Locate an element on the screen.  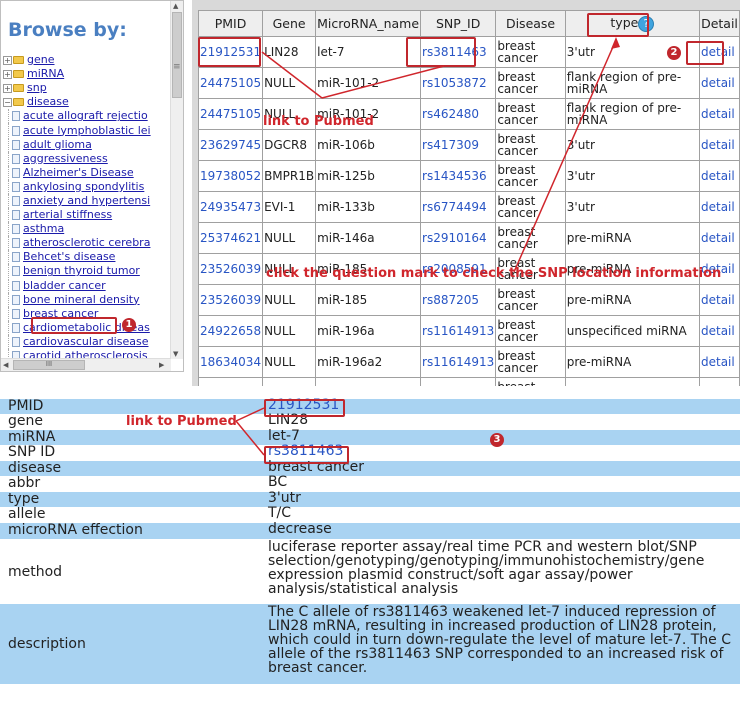
pmid-cell: 19738052 is located at coordinates (230, 176).